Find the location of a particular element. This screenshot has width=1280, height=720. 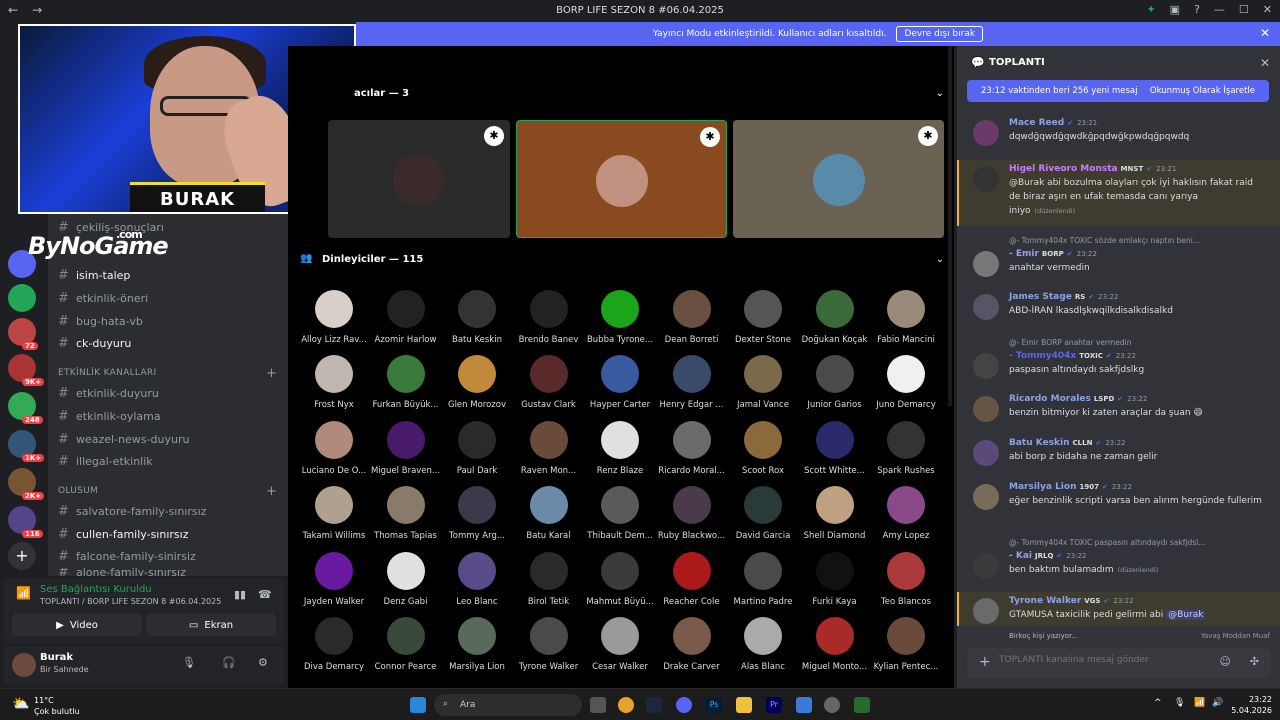

chevron-down-icon: ⌄ is located at coordinates (940, 259).